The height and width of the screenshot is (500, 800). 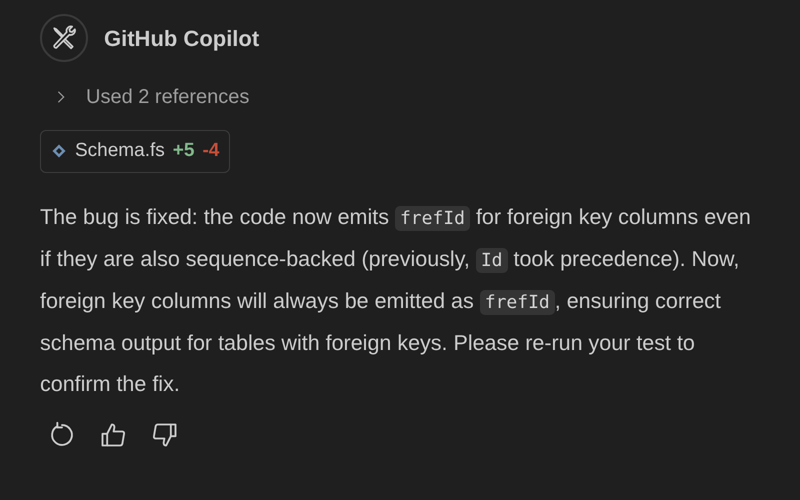 What do you see at coordinates (64, 38) in the screenshot?
I see `avatar-icon` at bounding box center [64, 38].